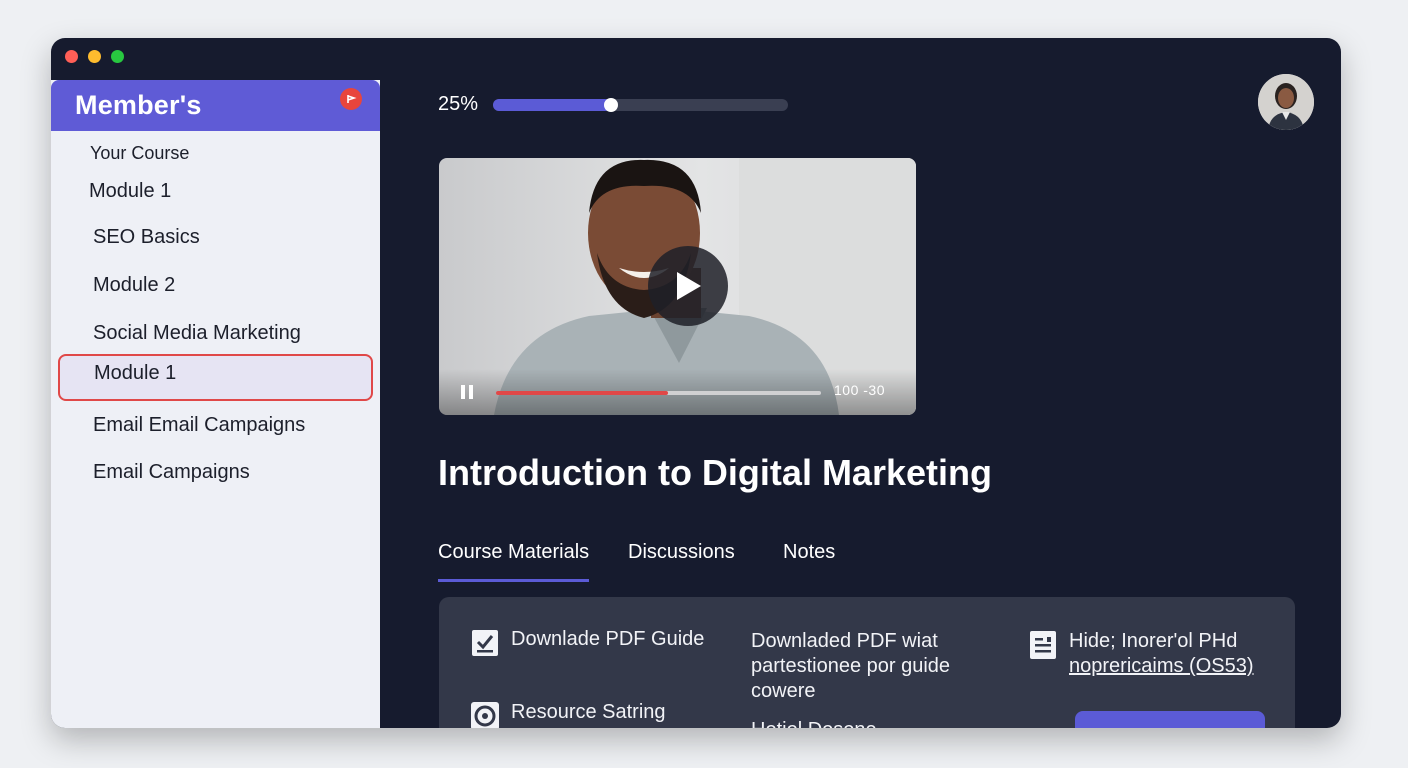 The height and width of the screenshot is (768, 1408). Describe the element at coordinates (608, 639) in the screenshot. I see `material-label-pdf-guide: Downlade PDF Guide` at that location.